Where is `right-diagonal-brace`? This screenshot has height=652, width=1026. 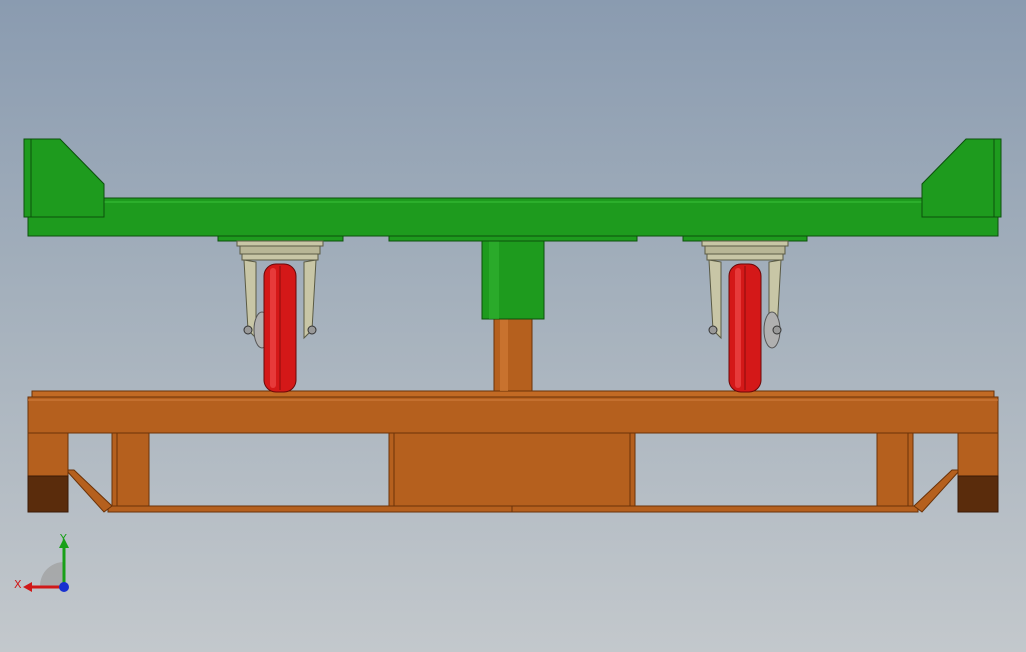 right-diagonal-brace is located at coordinates (937, 491).